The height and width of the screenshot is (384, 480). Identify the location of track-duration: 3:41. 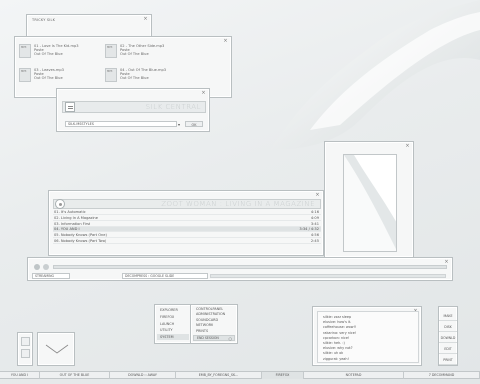
(314, 223).